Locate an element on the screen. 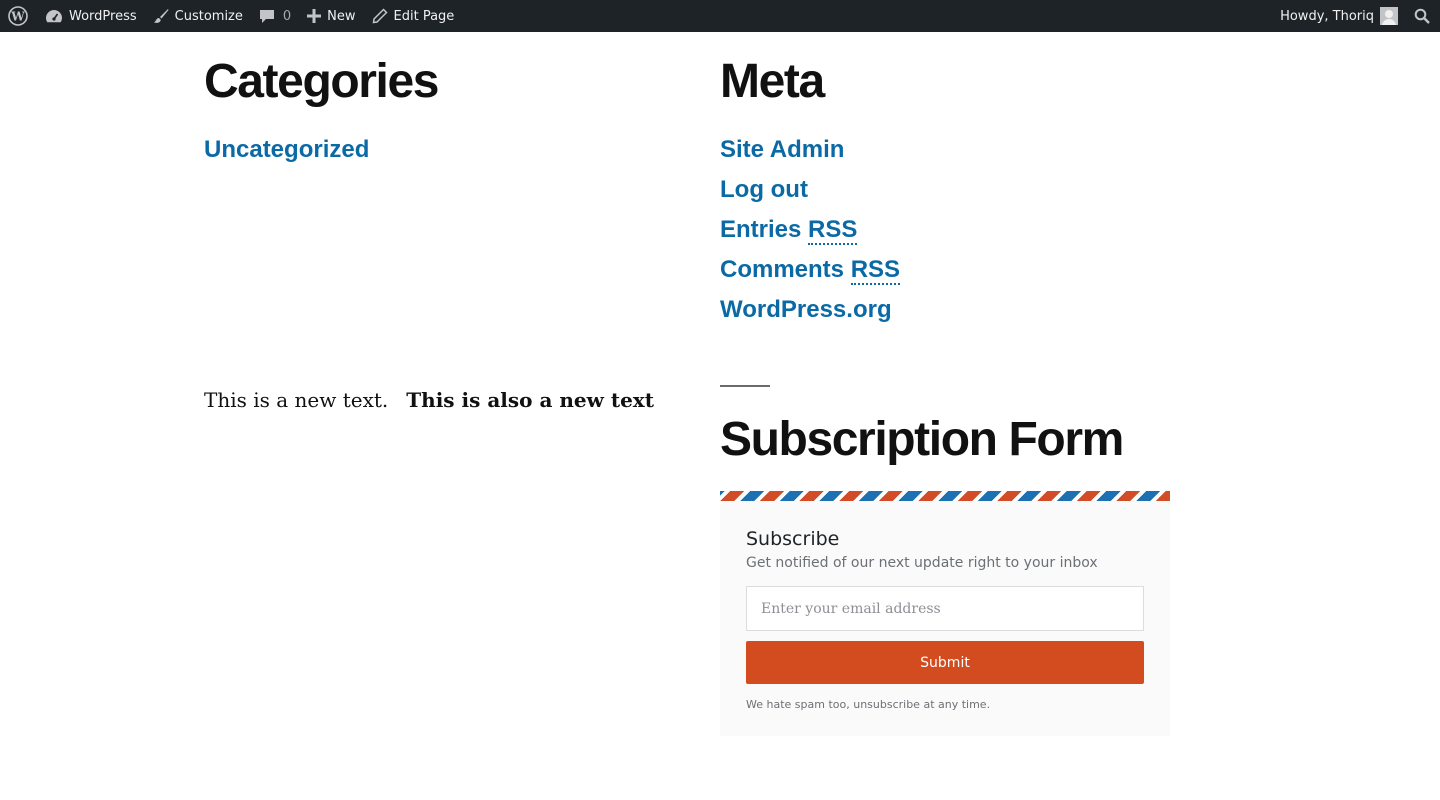 The height and width of the screenshot is (800, 1440). new-label: New is located at coordinates (341, 16).